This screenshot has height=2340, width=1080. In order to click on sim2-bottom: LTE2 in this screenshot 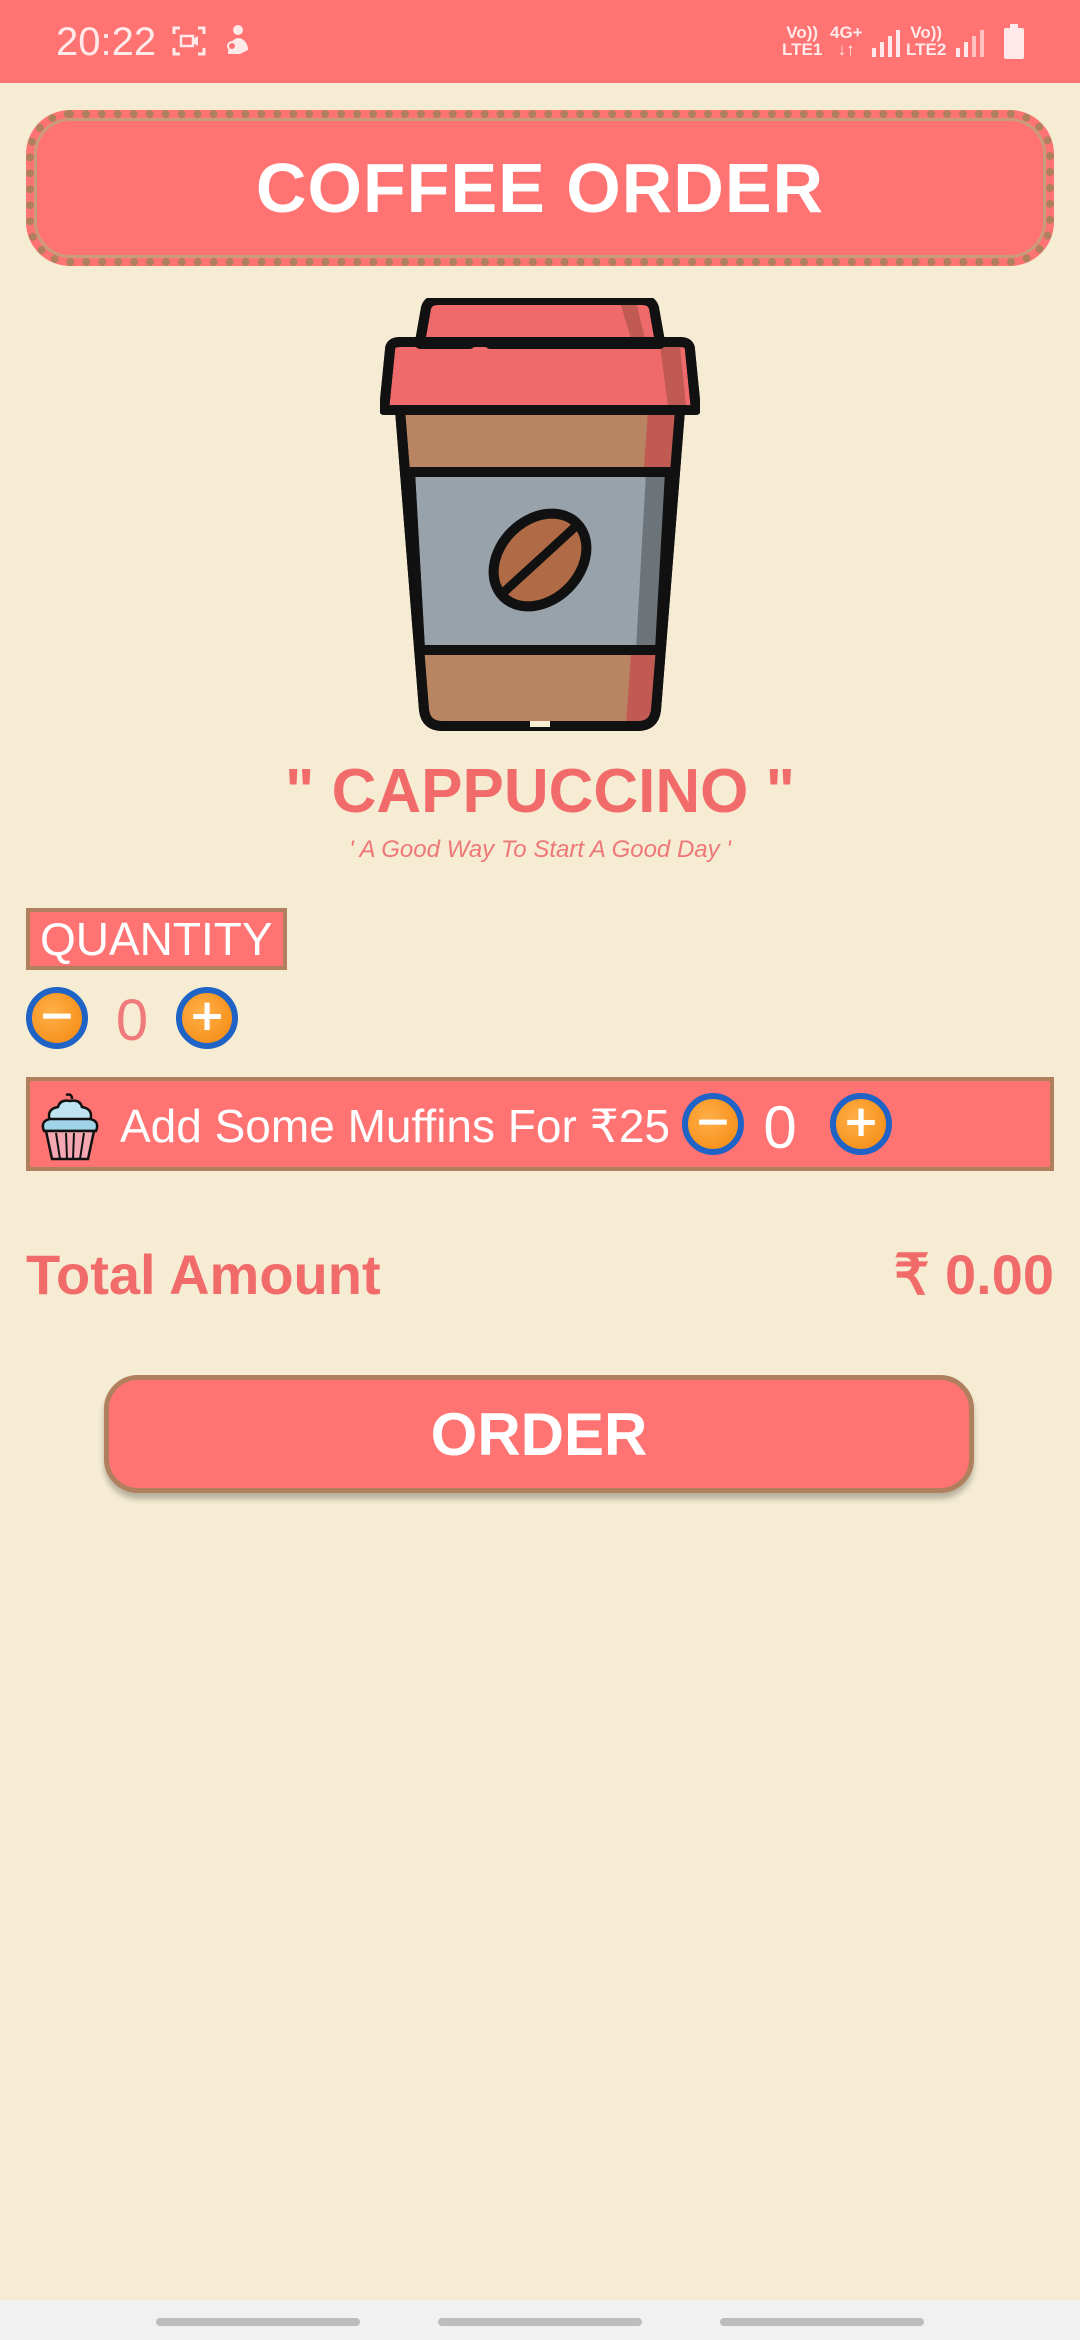, I will do `click(926, 49)`.